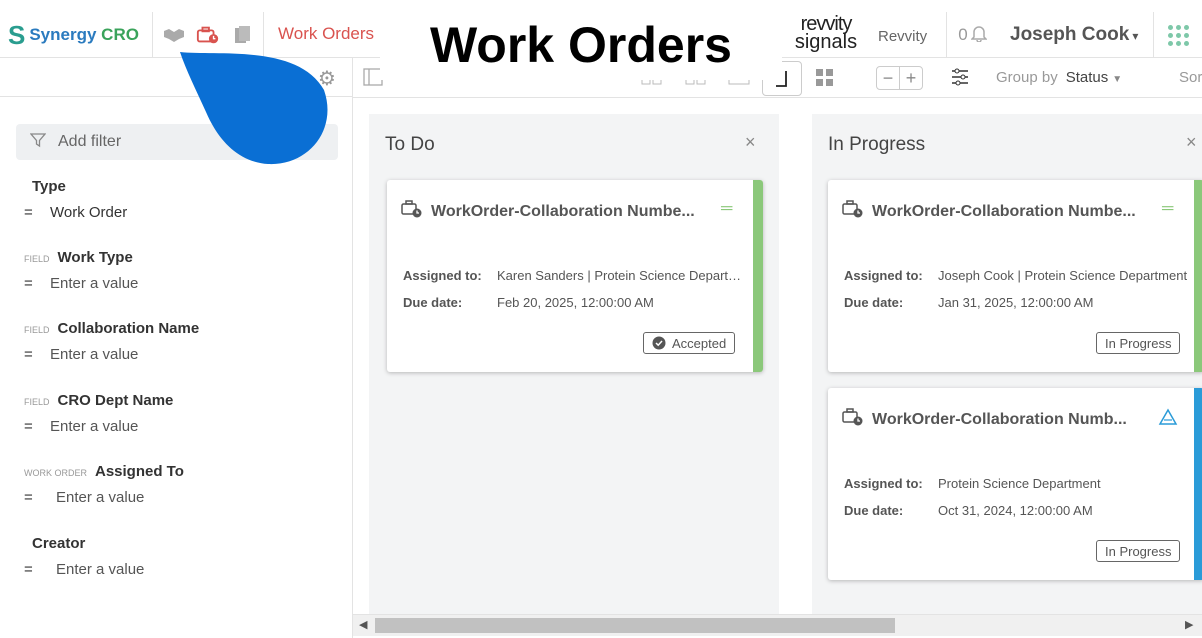  What do you see at coordinates (104, 497) in the screenshot?
I see `assigned-to-input: = Enter a value` at bounding box center [104, 497].